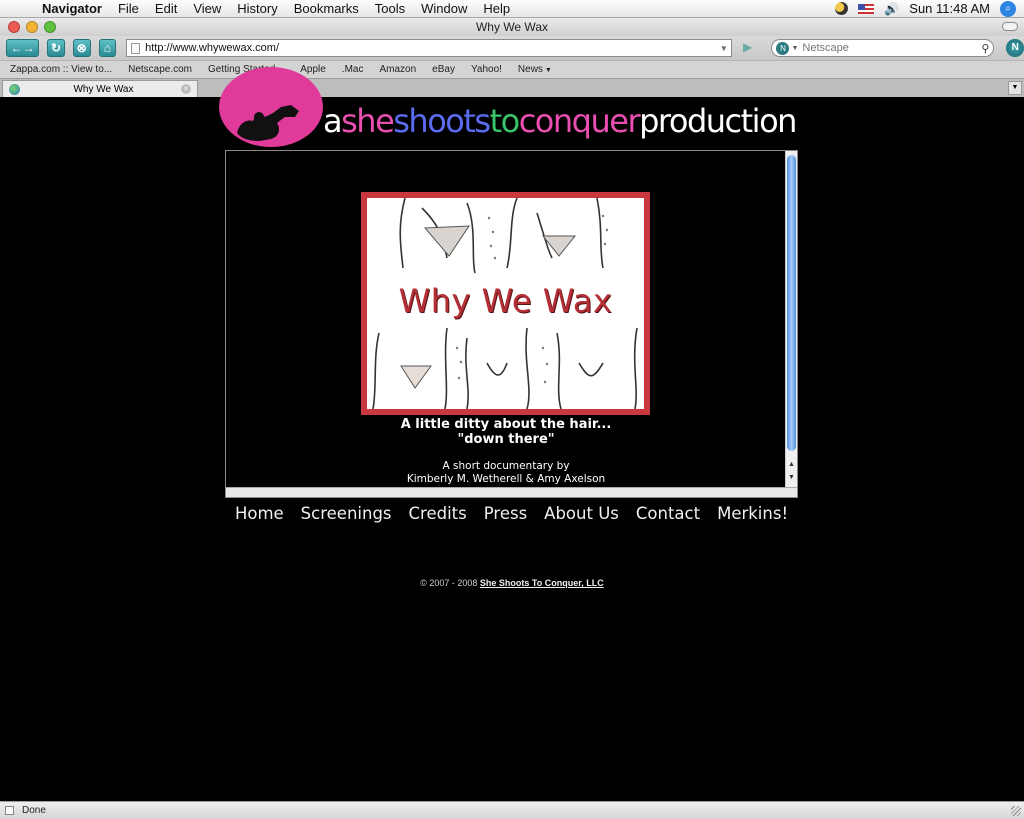 Image resolution: width=1024 pixels, height=819 pixels. I want to click on netscape-throbber-icon: N, so click(1015, 48).